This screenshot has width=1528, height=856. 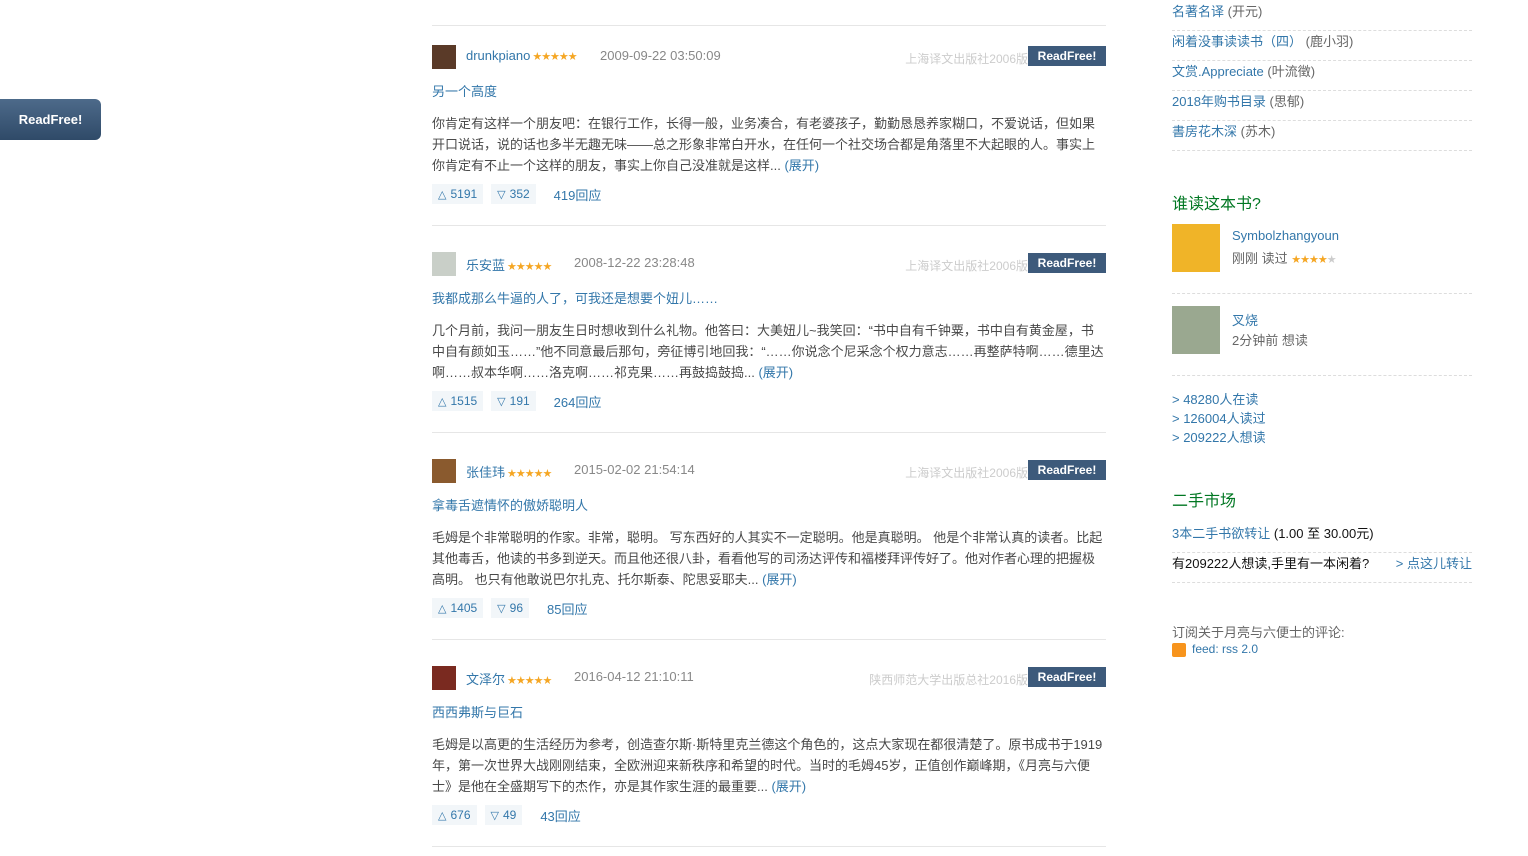 I want to click on downvote-button: ▽ 352, so click(x=513, y=194).